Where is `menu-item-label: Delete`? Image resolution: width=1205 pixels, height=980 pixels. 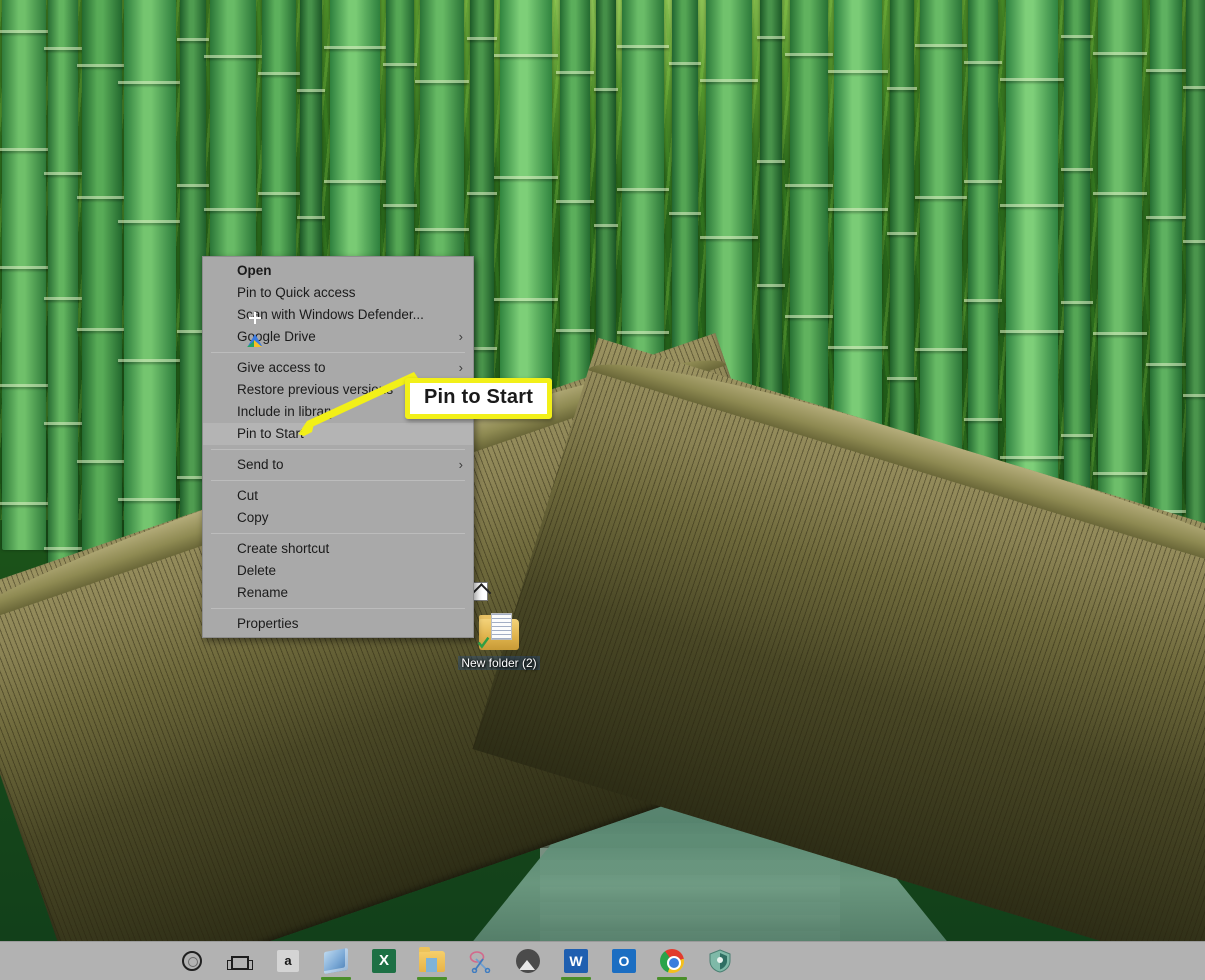 menu-item-label: Delete is located at coordinates (257, 570).